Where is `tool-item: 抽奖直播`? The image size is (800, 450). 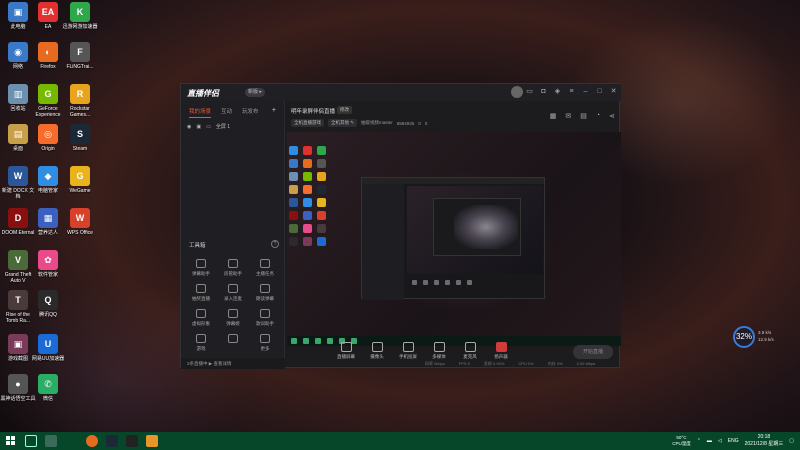 tool-item: 抽奖直播 is located at coordinates (201, 293).